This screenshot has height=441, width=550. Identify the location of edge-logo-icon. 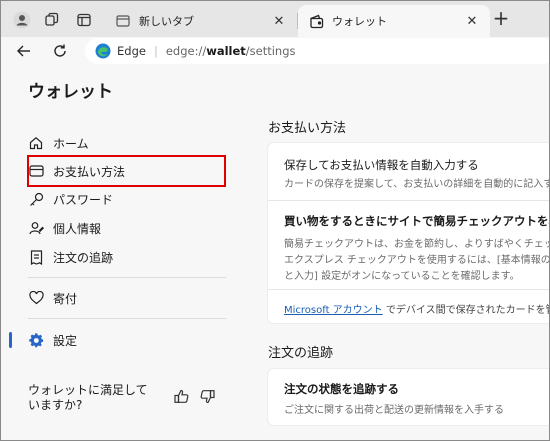
(103, 51).